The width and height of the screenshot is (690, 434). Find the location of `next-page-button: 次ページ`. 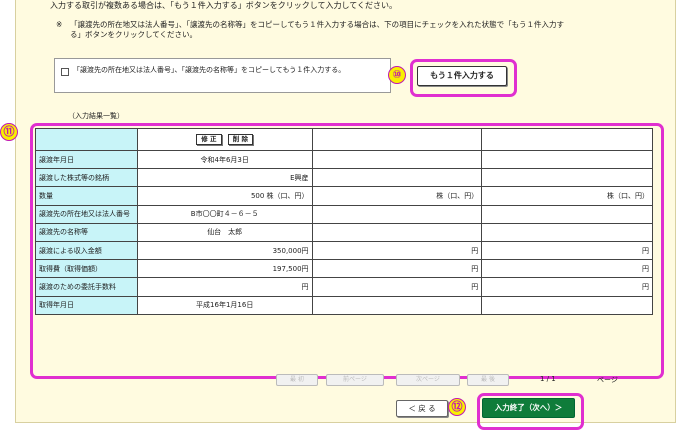

next-page-button: 次ページ is located at coordinates (428, 380).